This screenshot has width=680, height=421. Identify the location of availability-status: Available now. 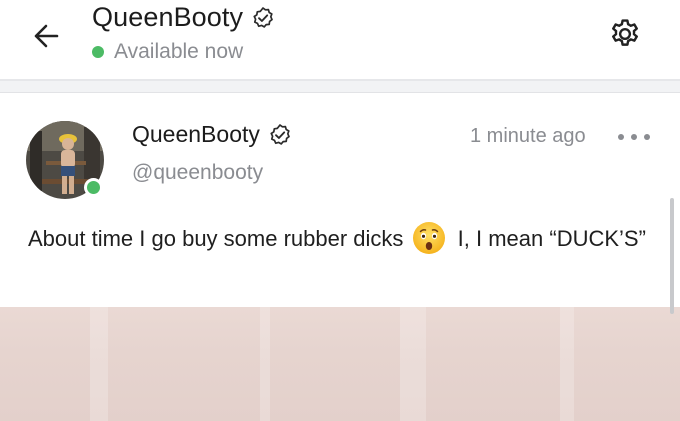
(167, 52).